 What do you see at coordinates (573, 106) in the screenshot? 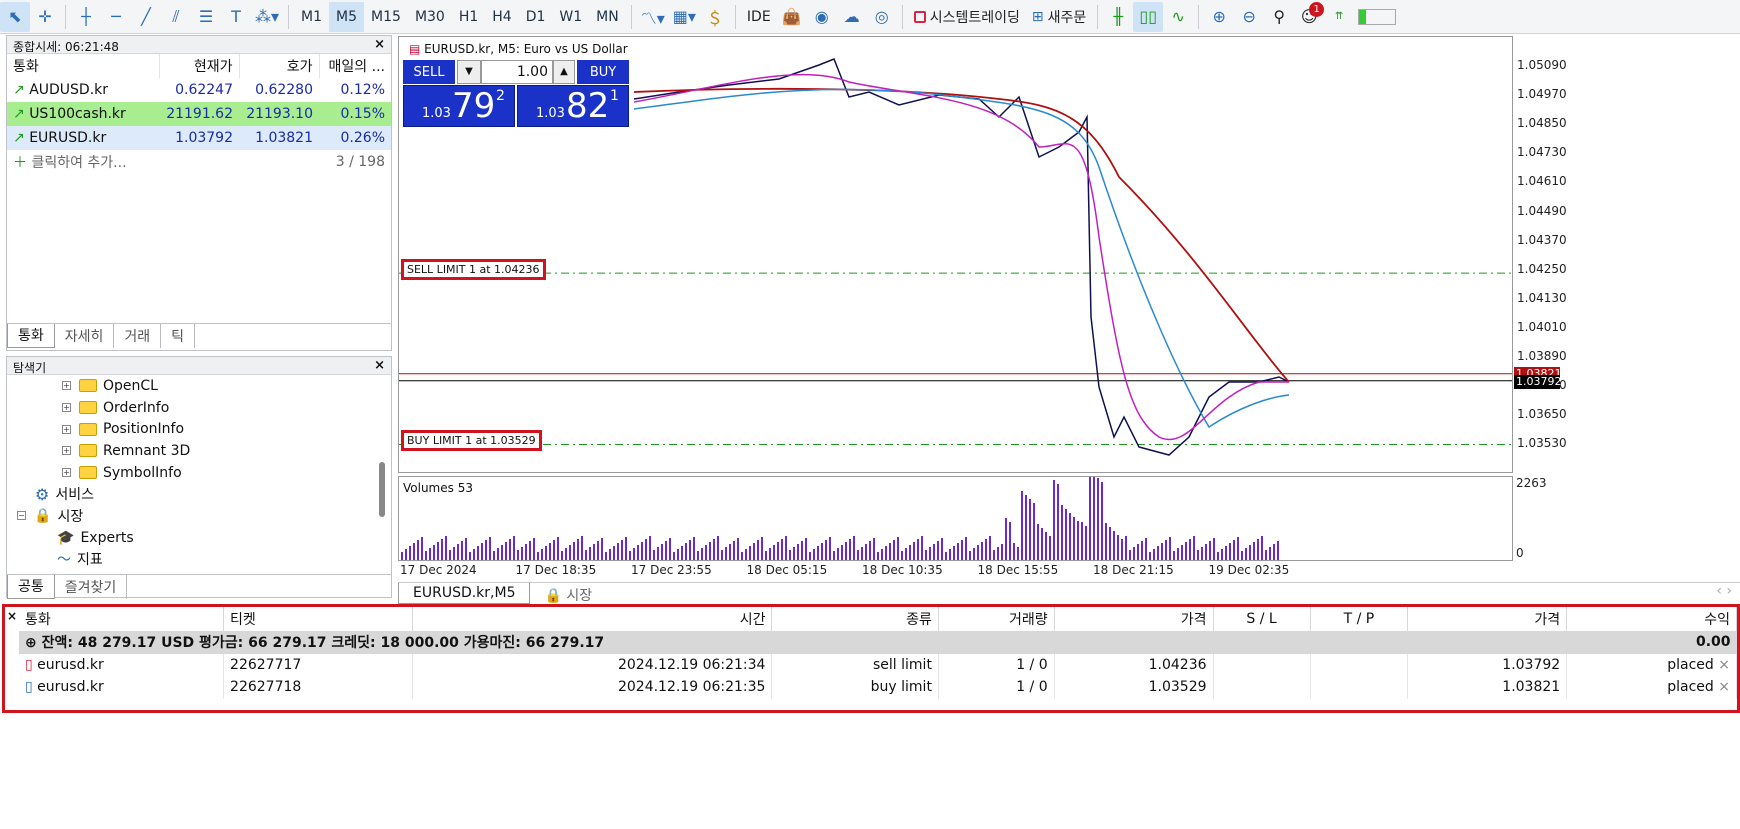
I see `buy-price-box: 1.03 82 1` at bounding box center [573, 106].